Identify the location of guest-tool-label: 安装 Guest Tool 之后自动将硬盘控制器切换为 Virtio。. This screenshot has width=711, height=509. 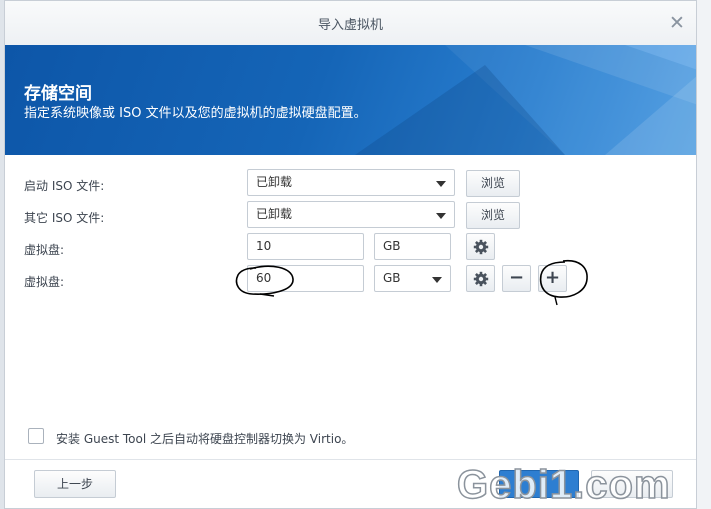
(205, 439).